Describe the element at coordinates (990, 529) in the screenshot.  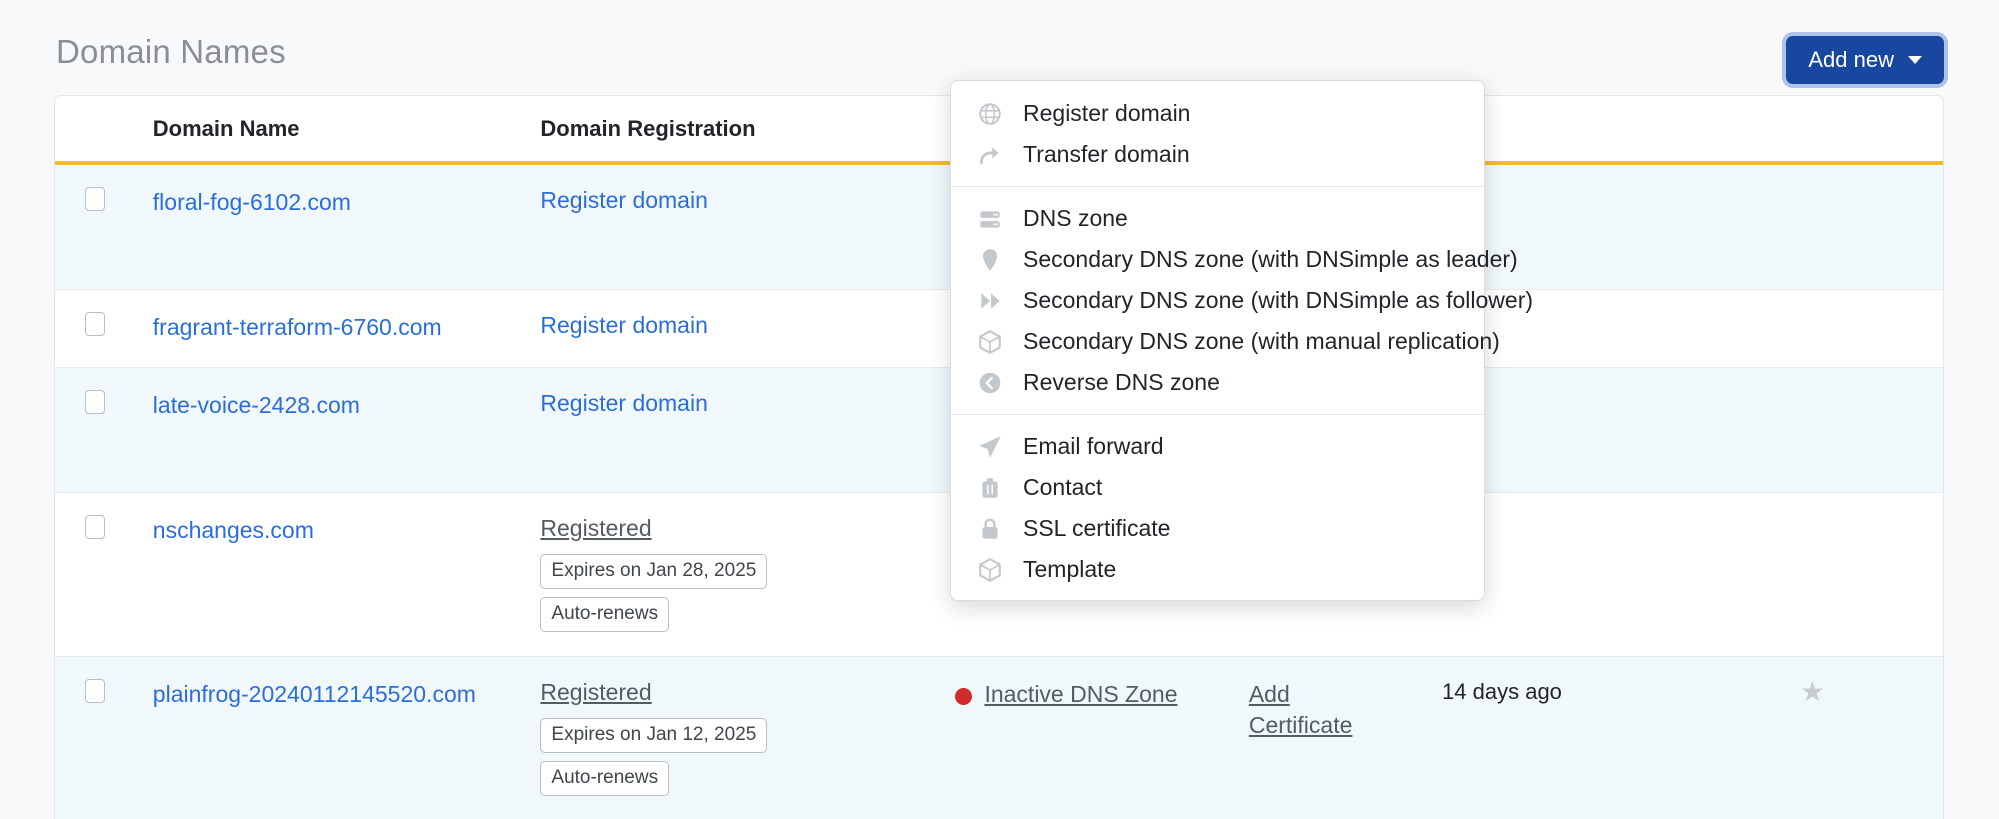
I see `lock-icon` at that location.